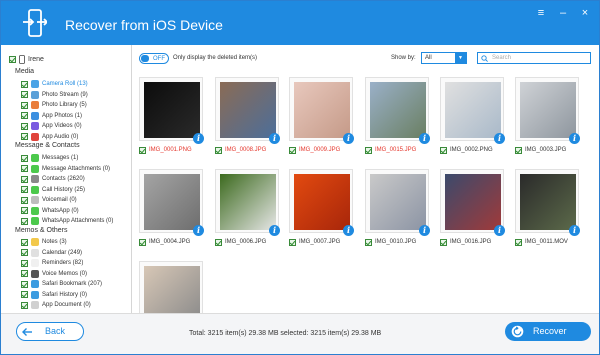 This screenshot has width=600, height=355. I want to click on sidebar-item: Contacts (2620), so click(53, 179).